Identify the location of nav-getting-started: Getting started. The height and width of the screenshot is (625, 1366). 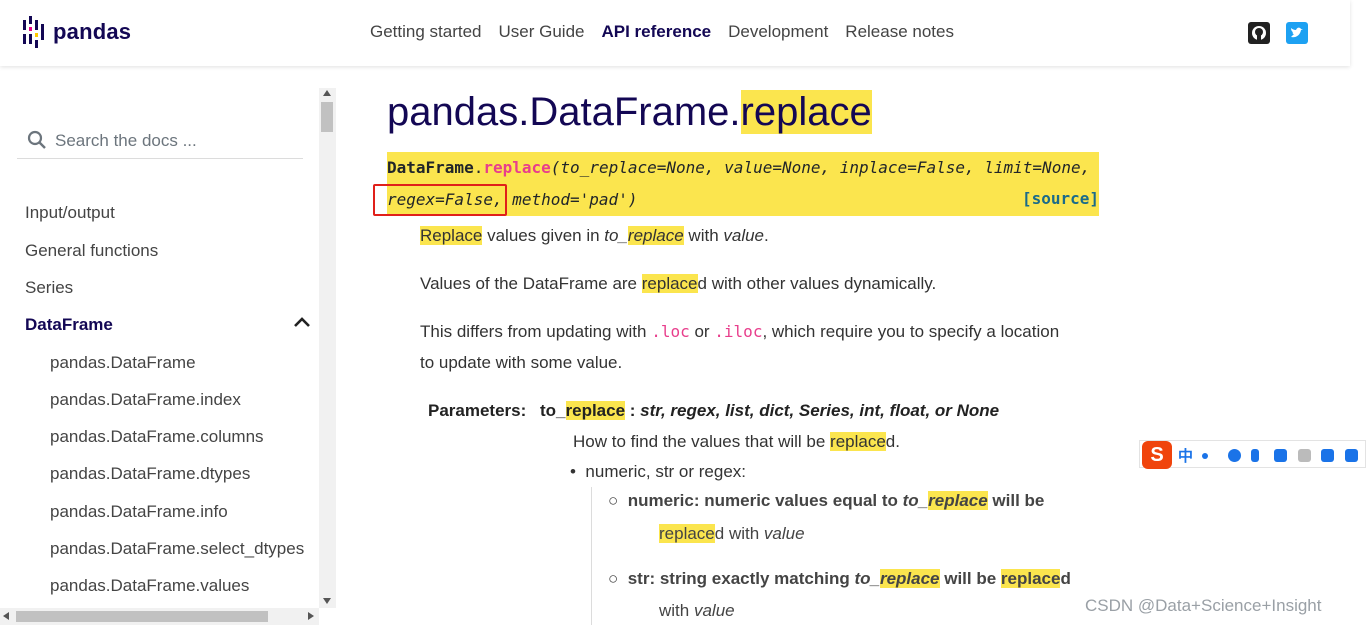
(426, 32).